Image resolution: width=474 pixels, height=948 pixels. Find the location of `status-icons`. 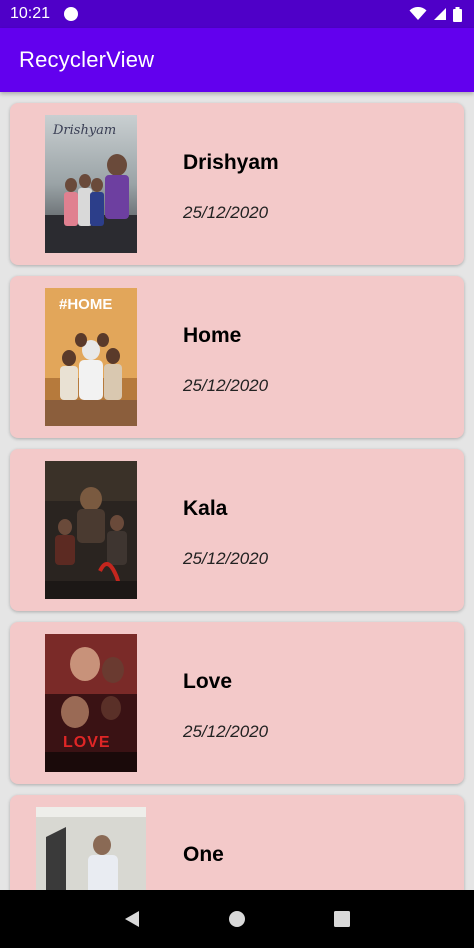

status-icons is located at coordinates (435, 14).